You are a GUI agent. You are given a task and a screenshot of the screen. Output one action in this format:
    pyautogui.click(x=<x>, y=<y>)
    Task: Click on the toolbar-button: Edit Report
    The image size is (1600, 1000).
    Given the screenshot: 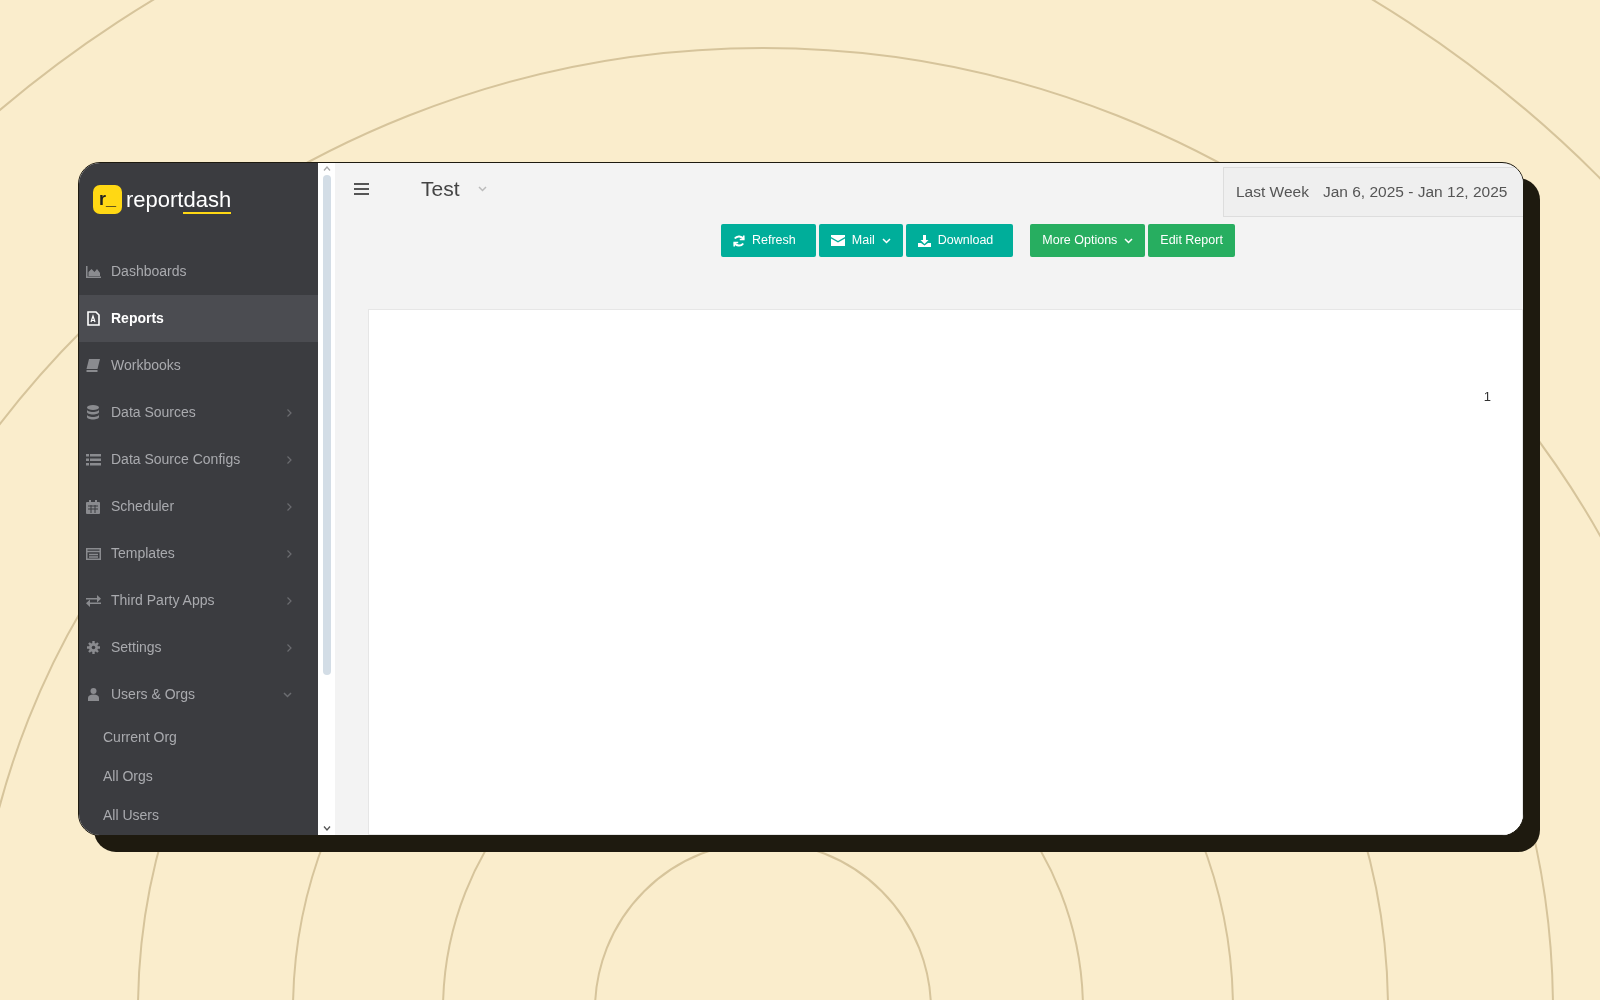 What is the action you would take?
    pyautogui.click(x=1191, y=240)
    